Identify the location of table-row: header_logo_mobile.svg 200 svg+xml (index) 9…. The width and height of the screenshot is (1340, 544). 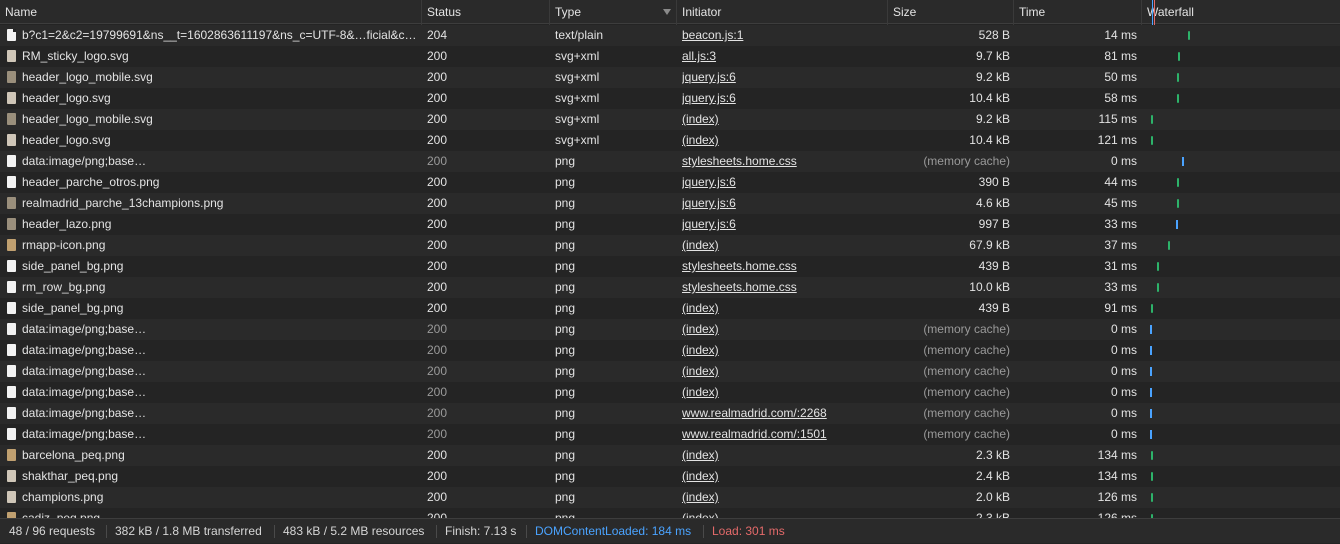
(670, 119).